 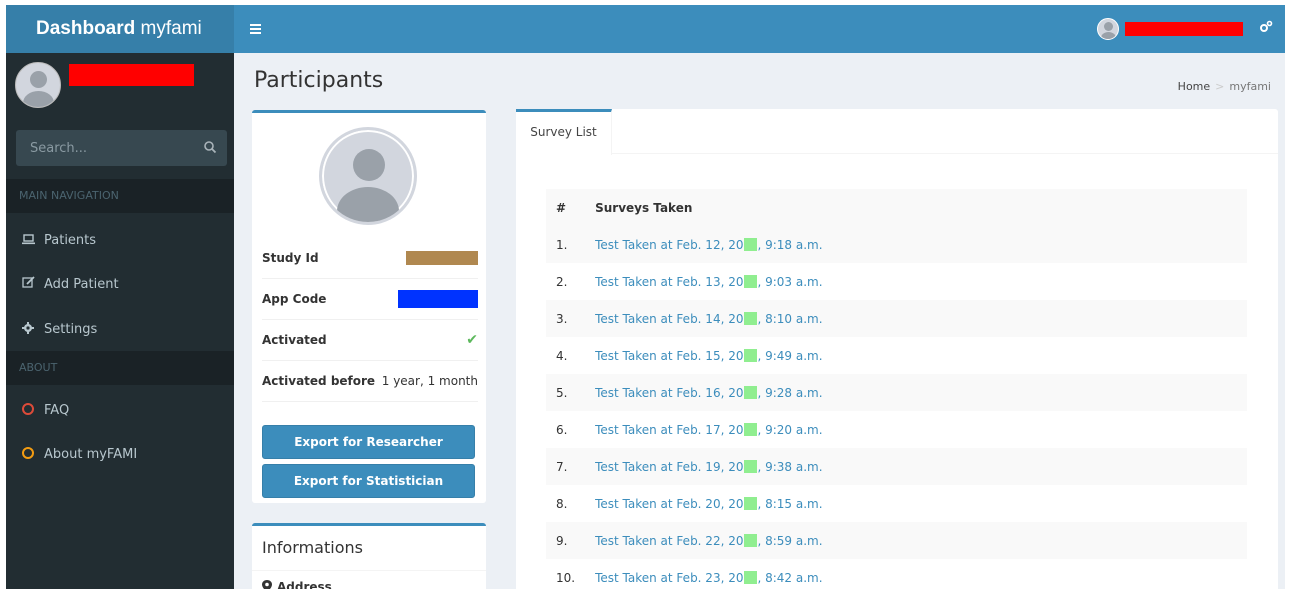 I want to click on activated-before-row: Activated before 1 year, 1 month, so click(x=370, y=381).